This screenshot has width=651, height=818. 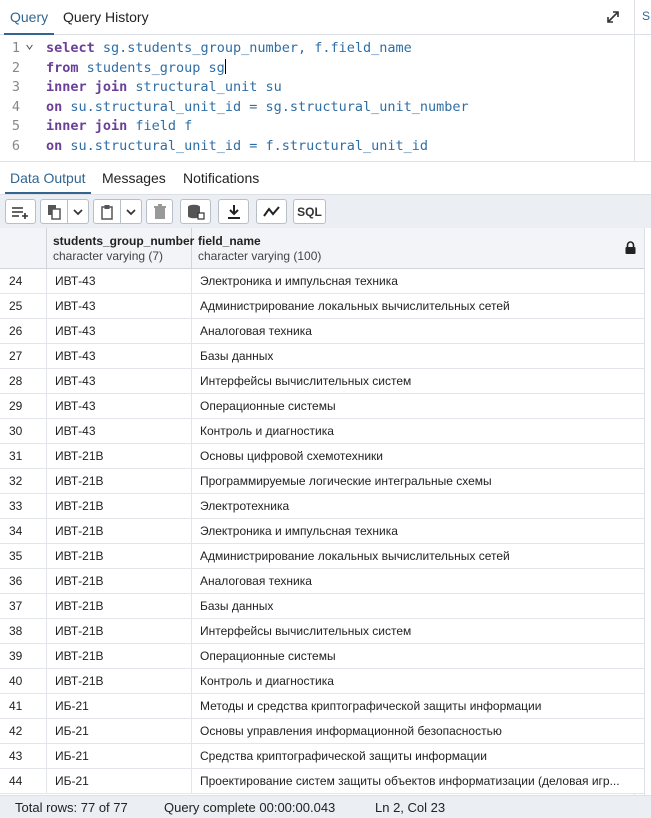 What do you see at coordinates (23, 706) in the screenshot?
I see `row-number-cell: 41` at bounding box center [23, 706].